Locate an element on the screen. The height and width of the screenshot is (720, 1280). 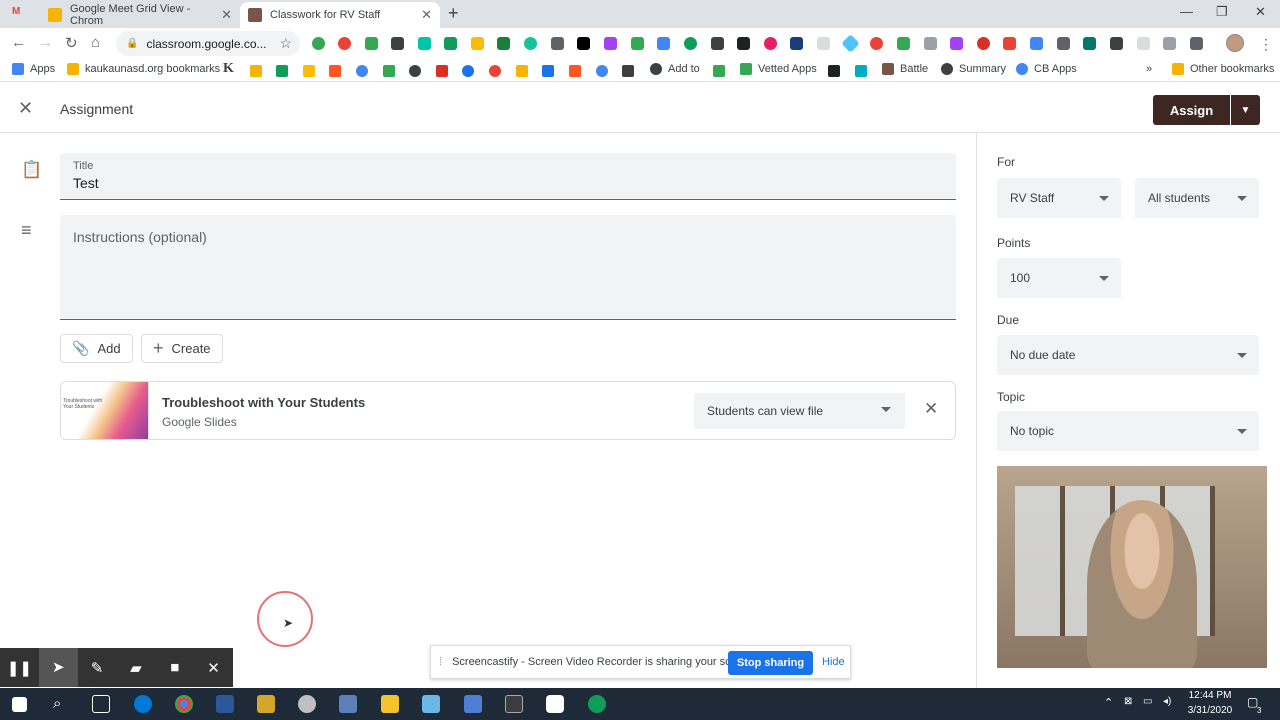
hide-button: Hide is located at coordinates (833, 662).